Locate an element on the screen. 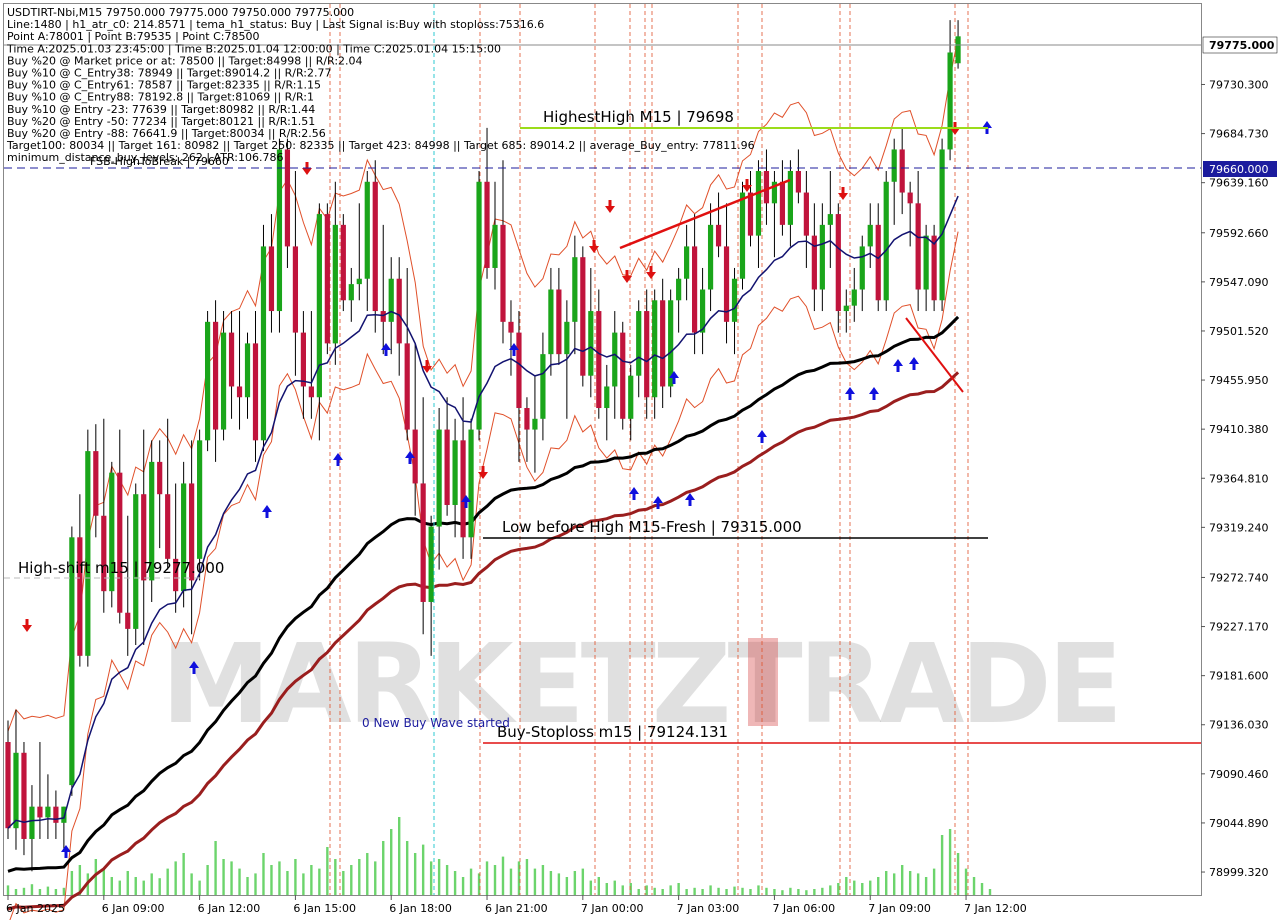 This screenshot has width=1280, height=924. y-tick-label: 79272.740 is located at coordinates (1239, 577).